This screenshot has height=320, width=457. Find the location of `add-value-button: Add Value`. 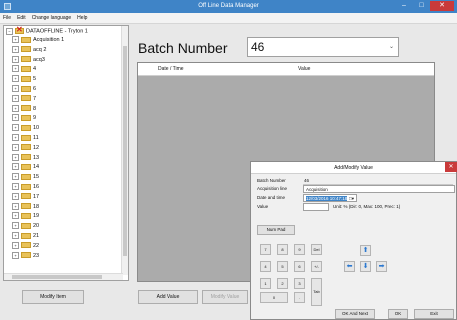

add-value-button: Add Value is located at coordinates (168, 297).